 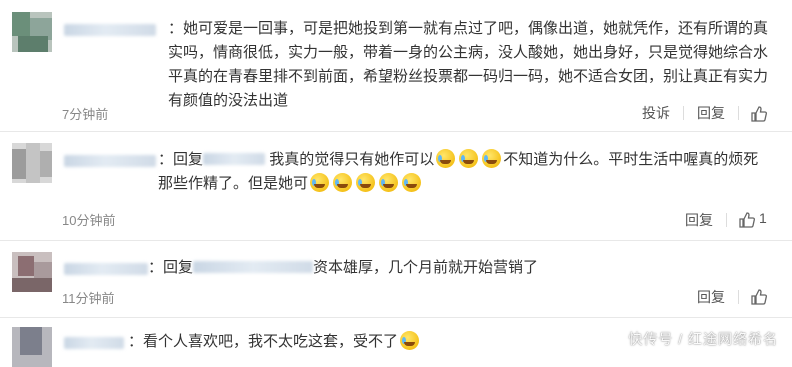 What do you see at coordinates (343, 267) in the screenshot?
I see `comment-text: ：回复 资本雄厚，几个月前就开始营销了` at bounding box center [343, 267].